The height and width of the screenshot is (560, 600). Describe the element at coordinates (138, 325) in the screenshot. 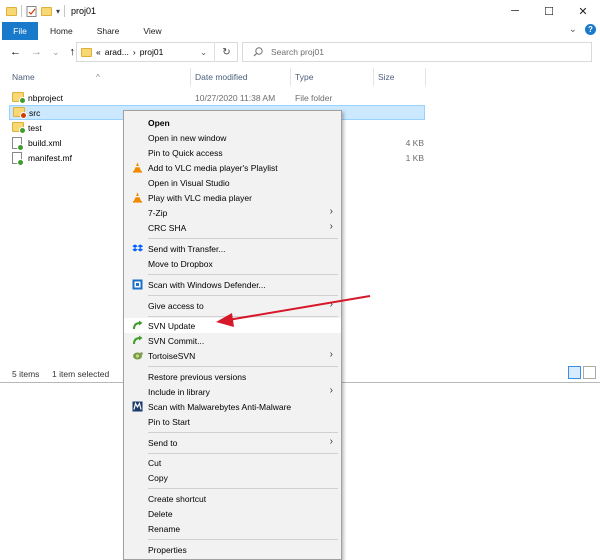

I see `svn-update-icon` at that location.